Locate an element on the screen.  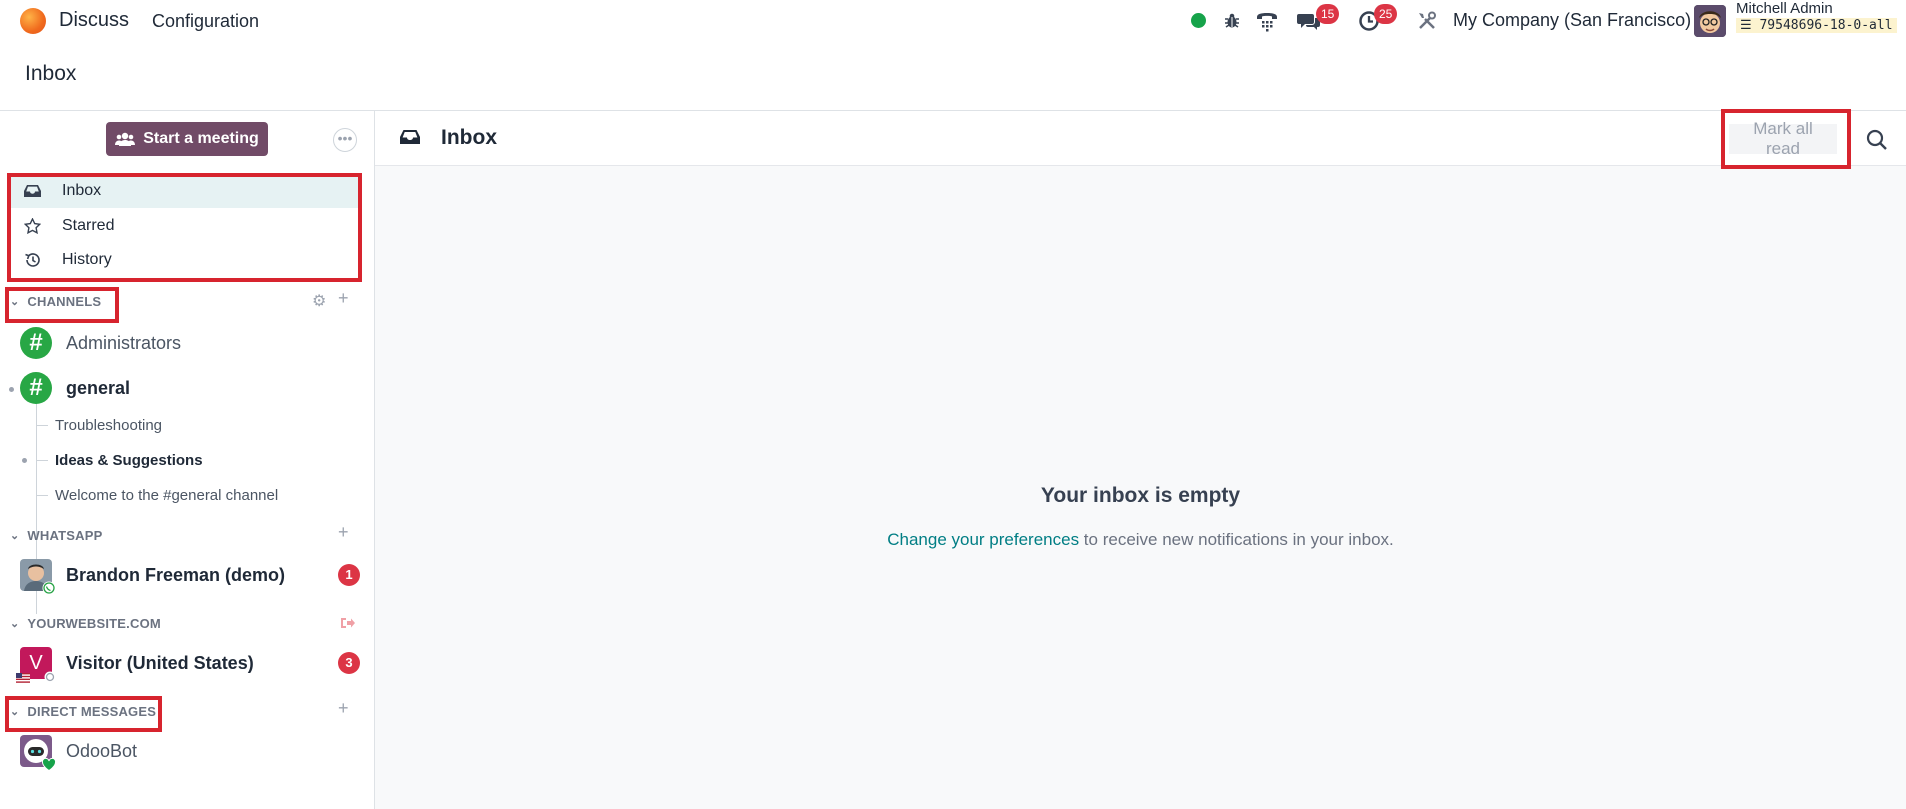
category-channels: ⌄ CHANNELS is located at coordinates (55, 301).